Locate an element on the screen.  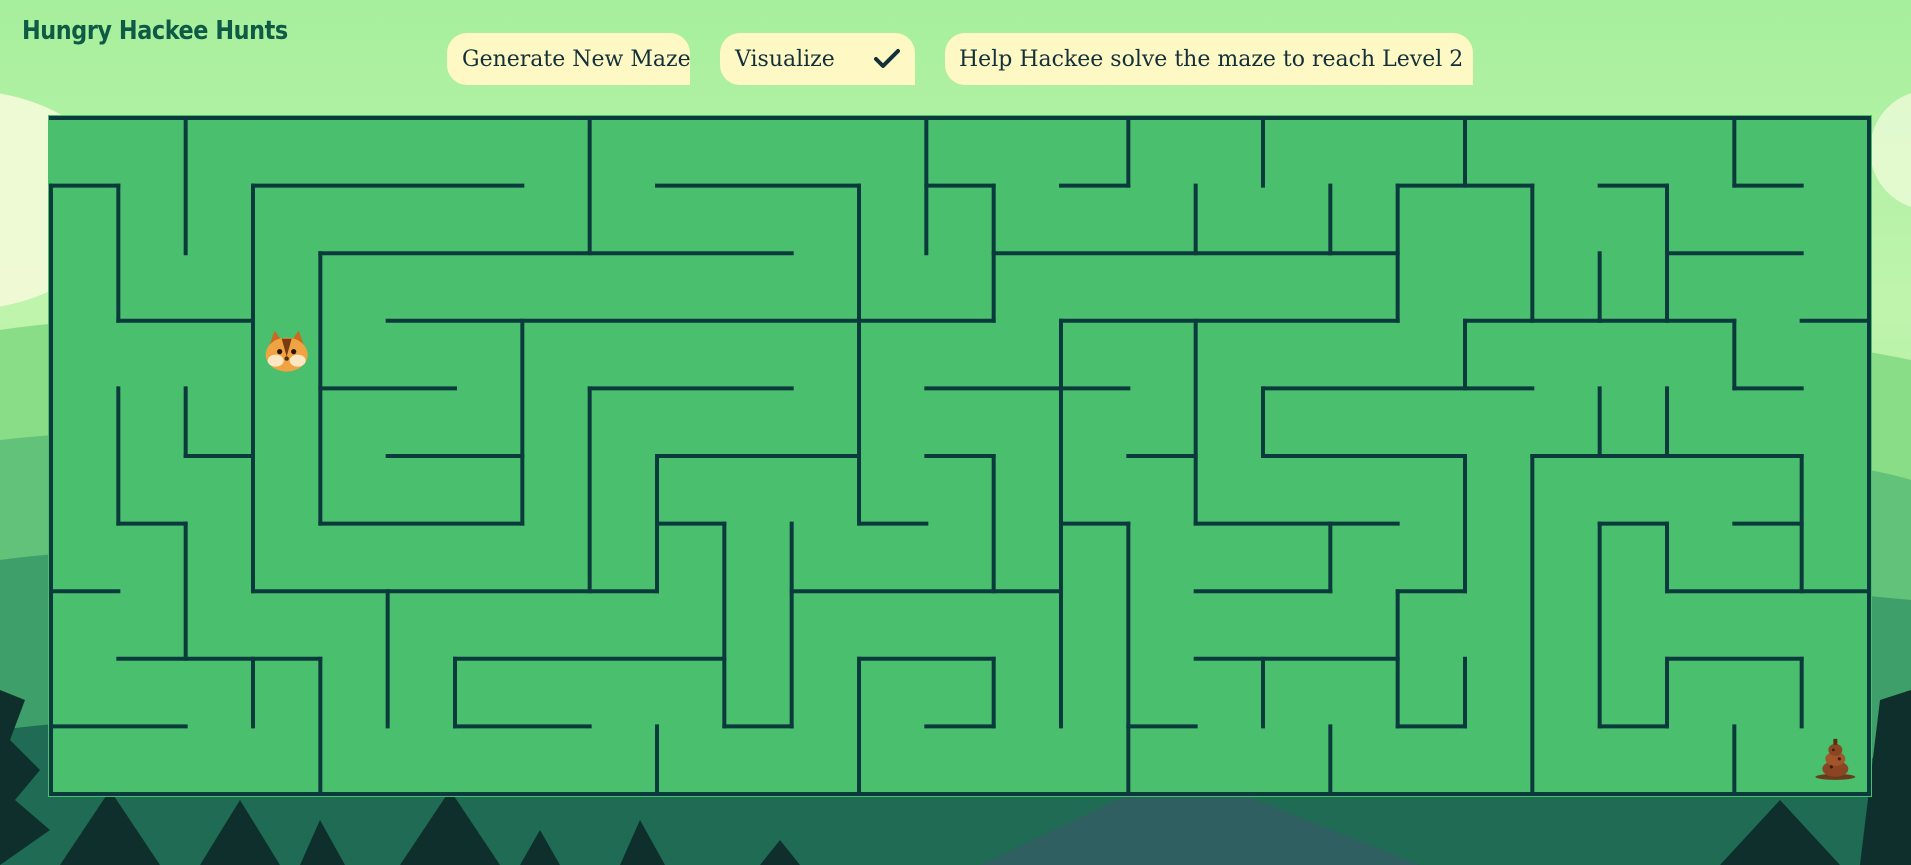
visualize-label: Visualize is located at coordinates (785, 59).